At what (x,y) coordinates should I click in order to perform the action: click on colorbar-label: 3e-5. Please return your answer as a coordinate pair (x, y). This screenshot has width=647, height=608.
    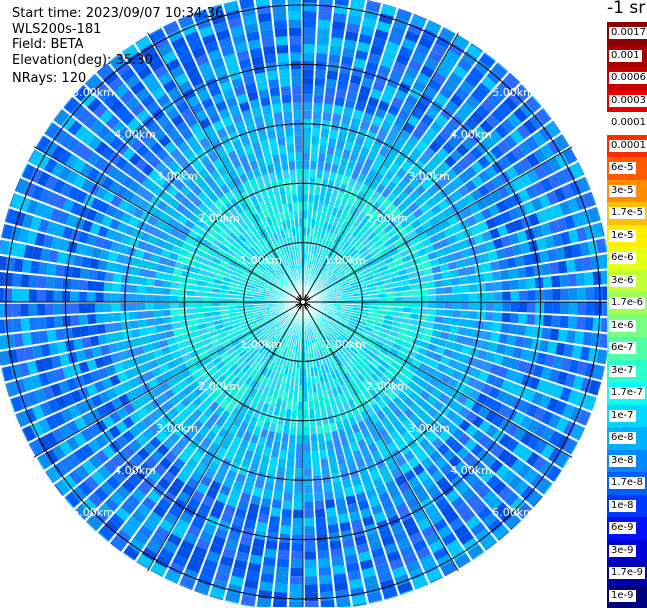
    Looking at the image, I should click on (622, 191).